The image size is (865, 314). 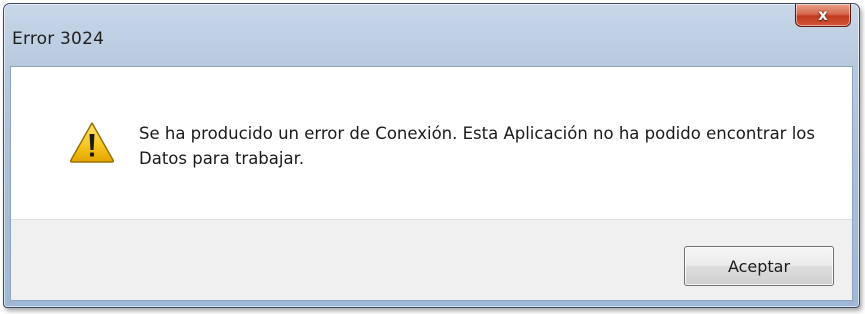 I want to click on close-button: x, so click(x=823, y=15).